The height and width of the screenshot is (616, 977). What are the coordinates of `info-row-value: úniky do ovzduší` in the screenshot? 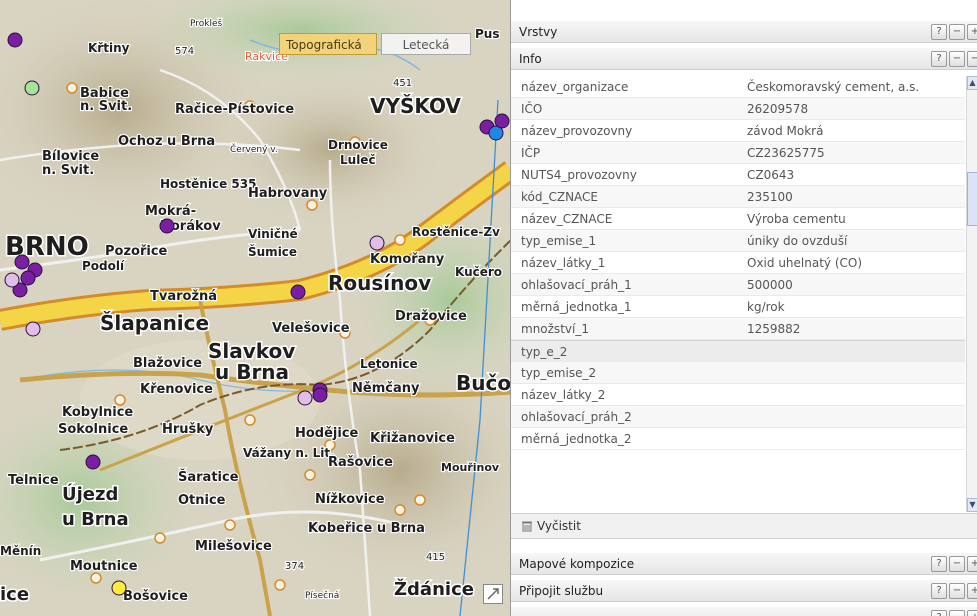 It's located at (797, 241).